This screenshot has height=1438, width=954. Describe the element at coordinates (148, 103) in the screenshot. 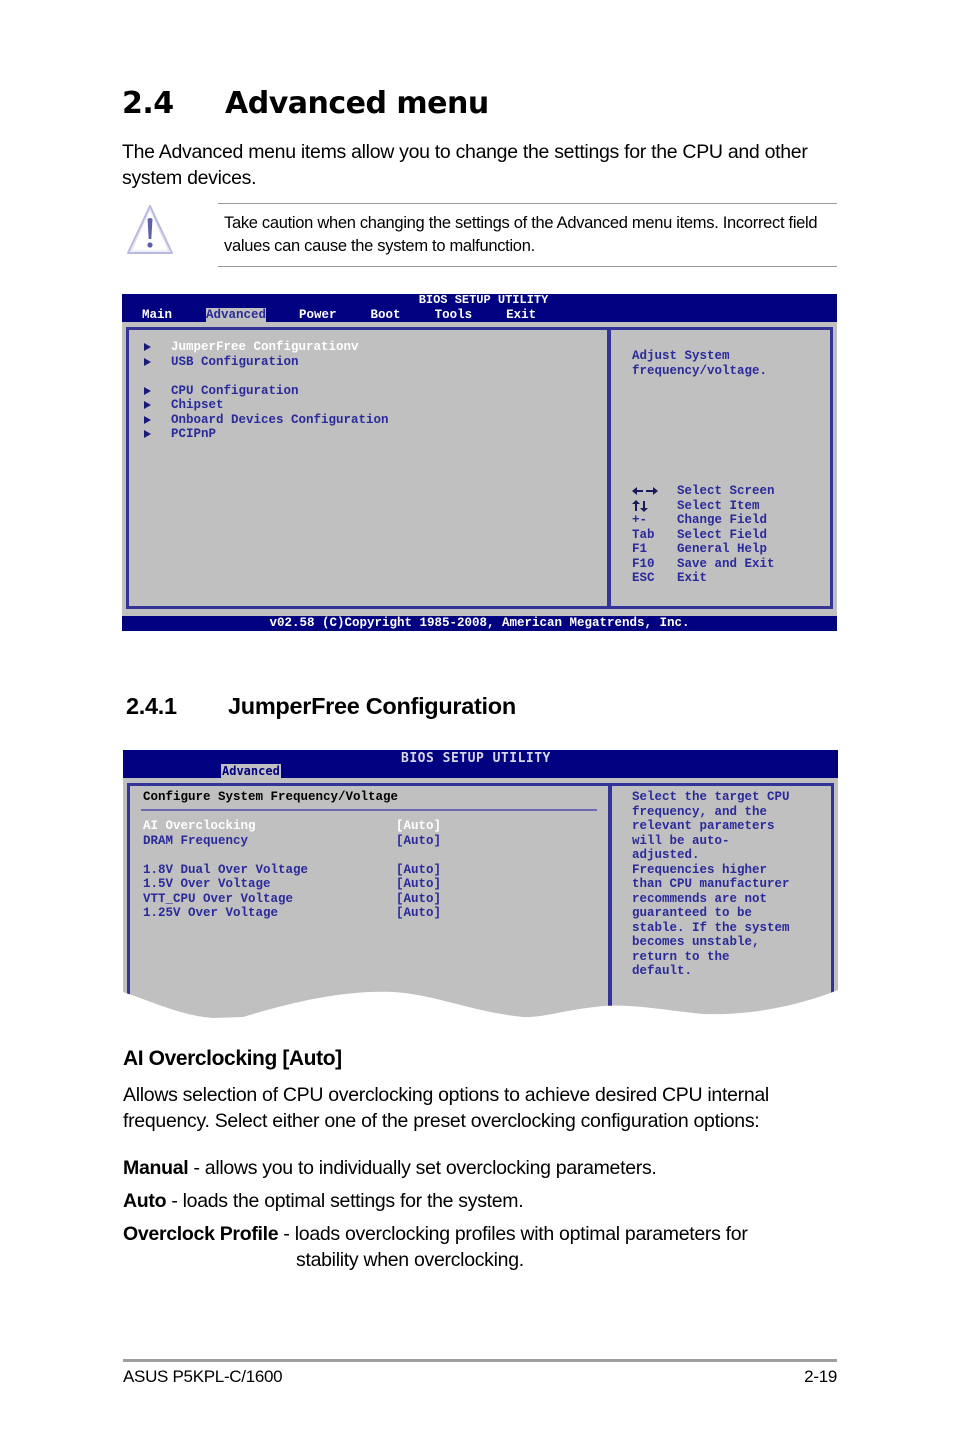

I see `section-number: 2.4` at that location.